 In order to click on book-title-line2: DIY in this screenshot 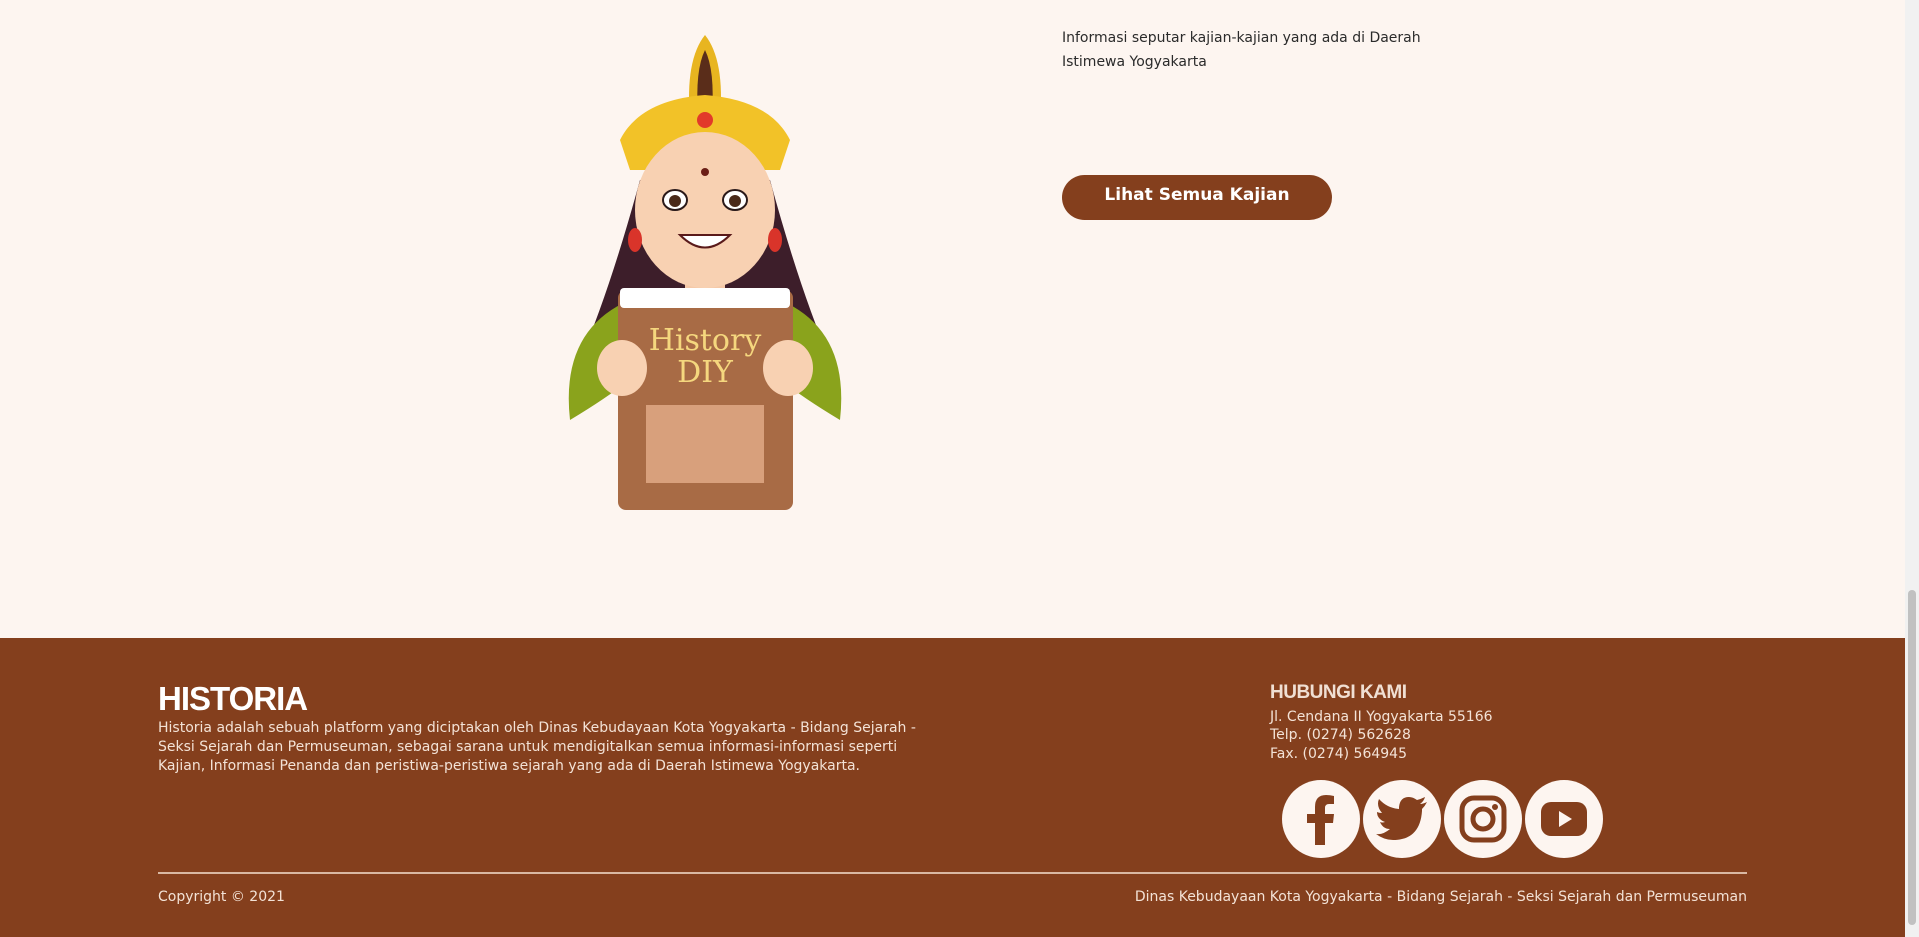, I will do `click(705, 372)`.